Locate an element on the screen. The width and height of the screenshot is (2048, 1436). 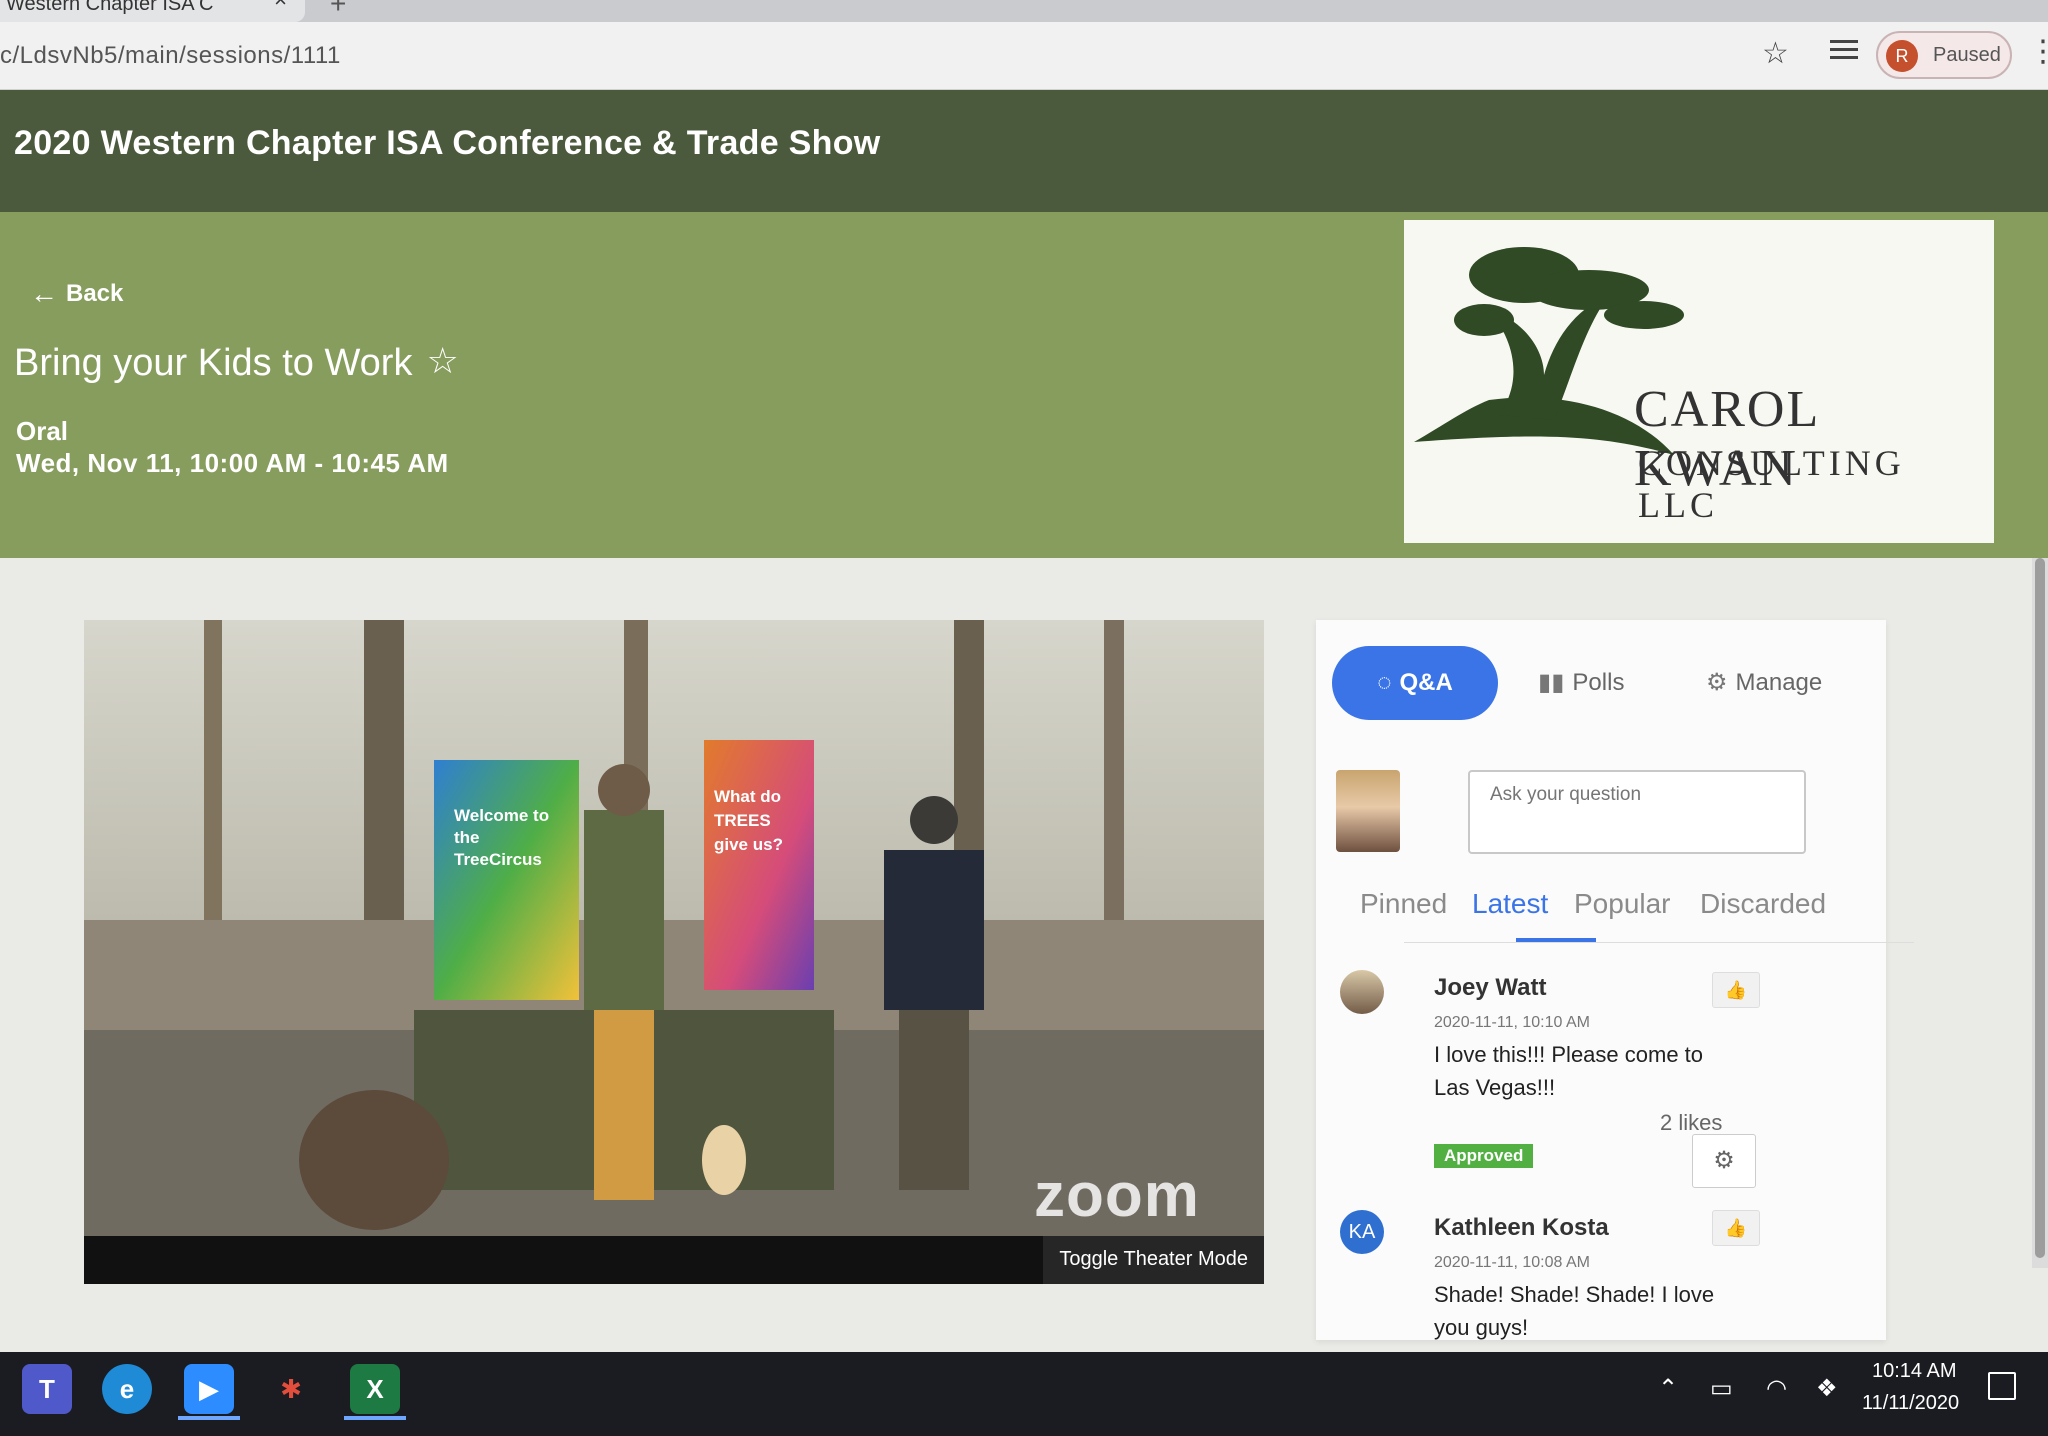
tab-polls: ▮▮ Polls is located at coordinates (1581, 682).